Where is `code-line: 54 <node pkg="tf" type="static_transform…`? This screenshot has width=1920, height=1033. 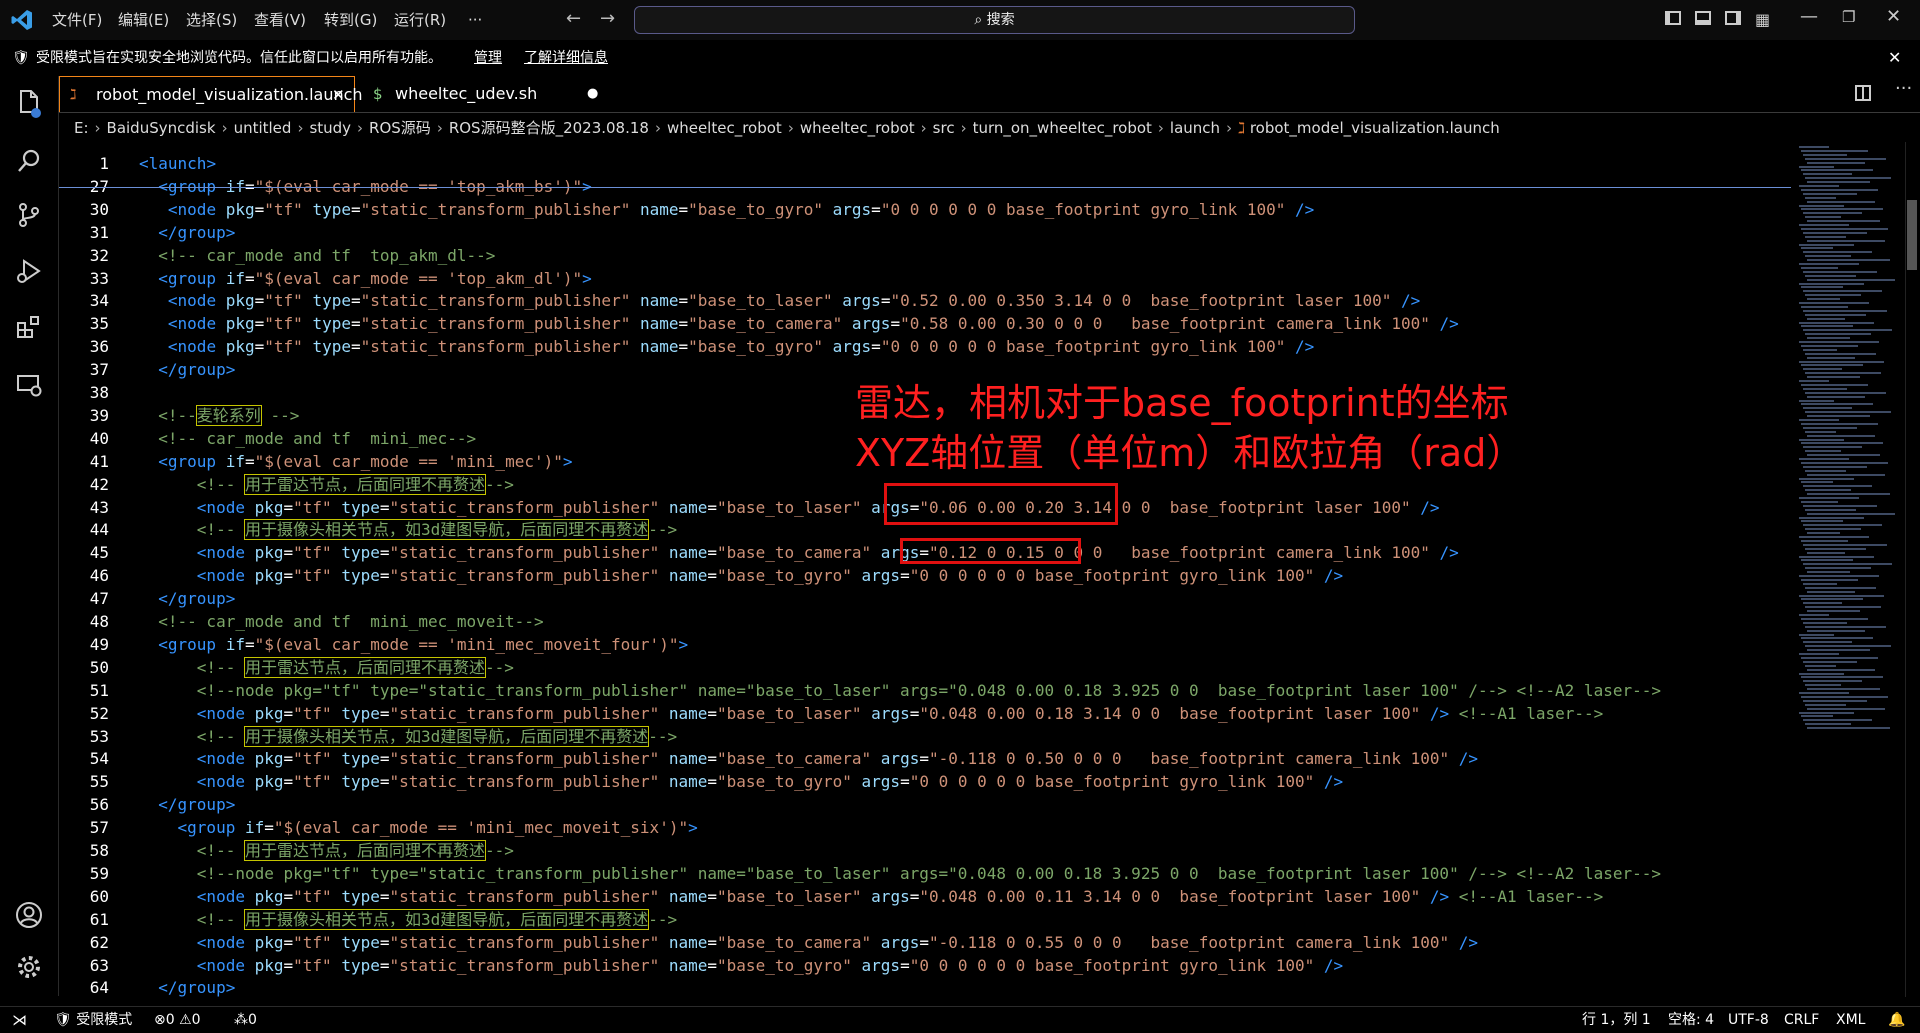 code-line: 54 <node pkg="tf" type="static_transform… is located at coordinates (925, 758).